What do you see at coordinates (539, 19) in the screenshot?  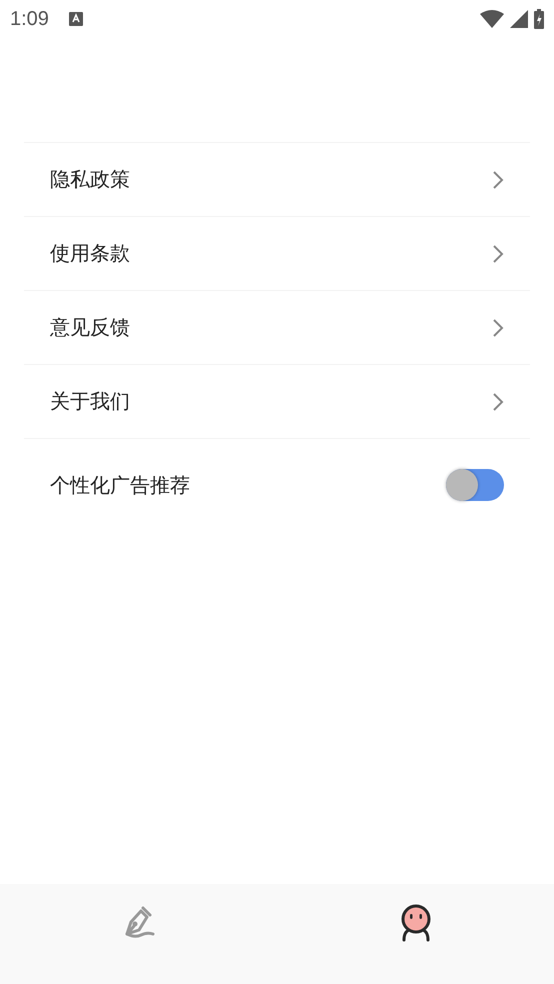 I see `battery-icon` at bounding box center [539, 19].